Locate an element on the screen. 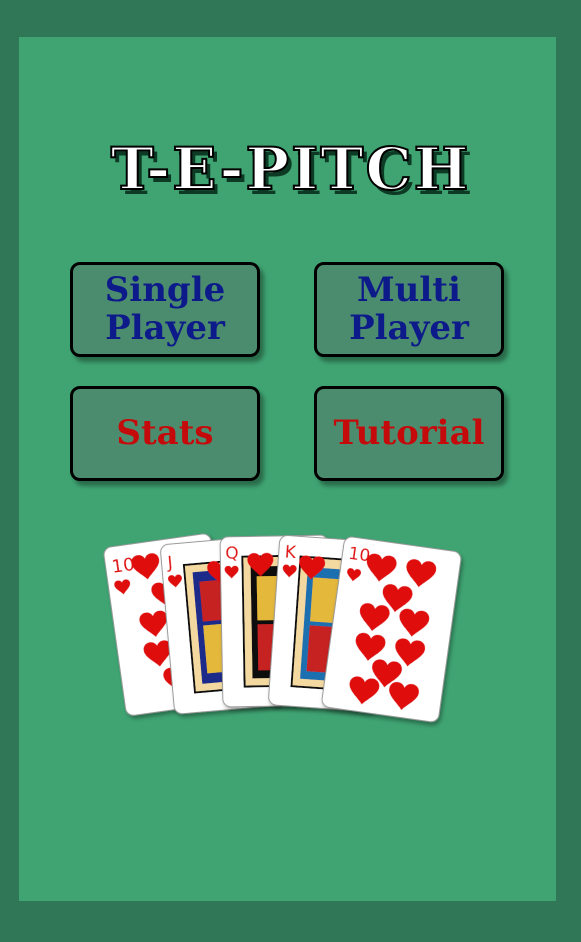 The image size is (581, 942). stats-label: Stats is located at coordinates (165, 432).